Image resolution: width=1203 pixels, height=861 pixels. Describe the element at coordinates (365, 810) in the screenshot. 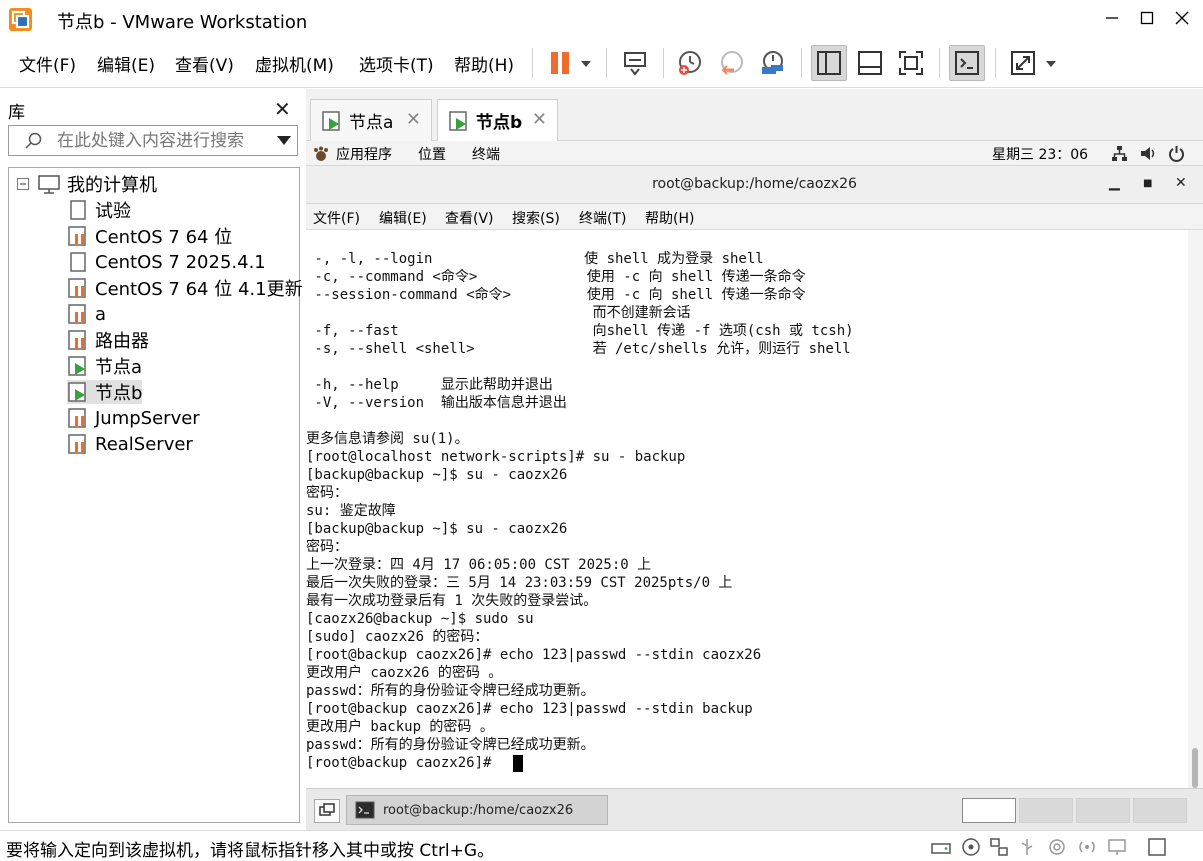

I see `terminal-icon` at that location.